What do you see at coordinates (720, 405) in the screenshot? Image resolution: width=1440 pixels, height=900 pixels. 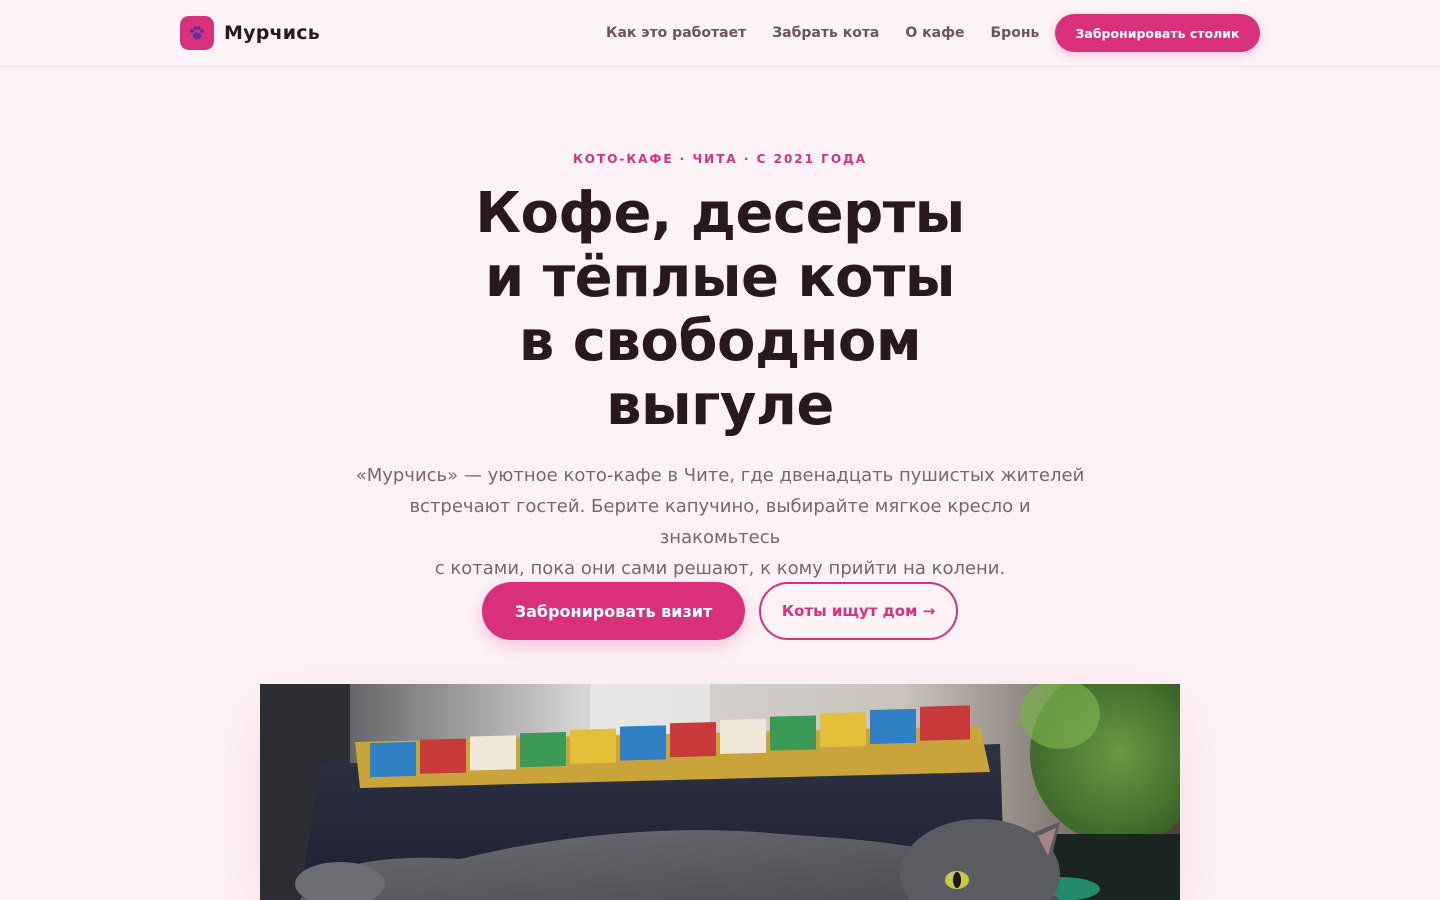 I see `hero-title-line: выгуле` at bounding box center [720, 405].